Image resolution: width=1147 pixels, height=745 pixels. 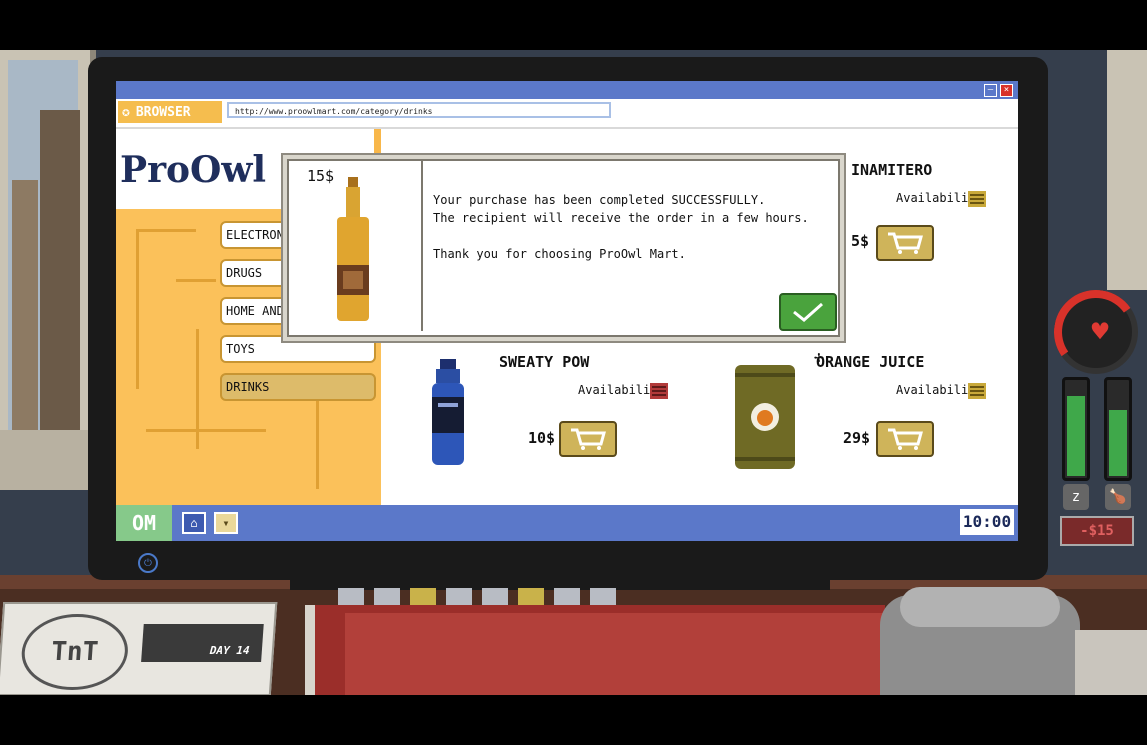 I want to click on room-window, so click(x=48, y=270).